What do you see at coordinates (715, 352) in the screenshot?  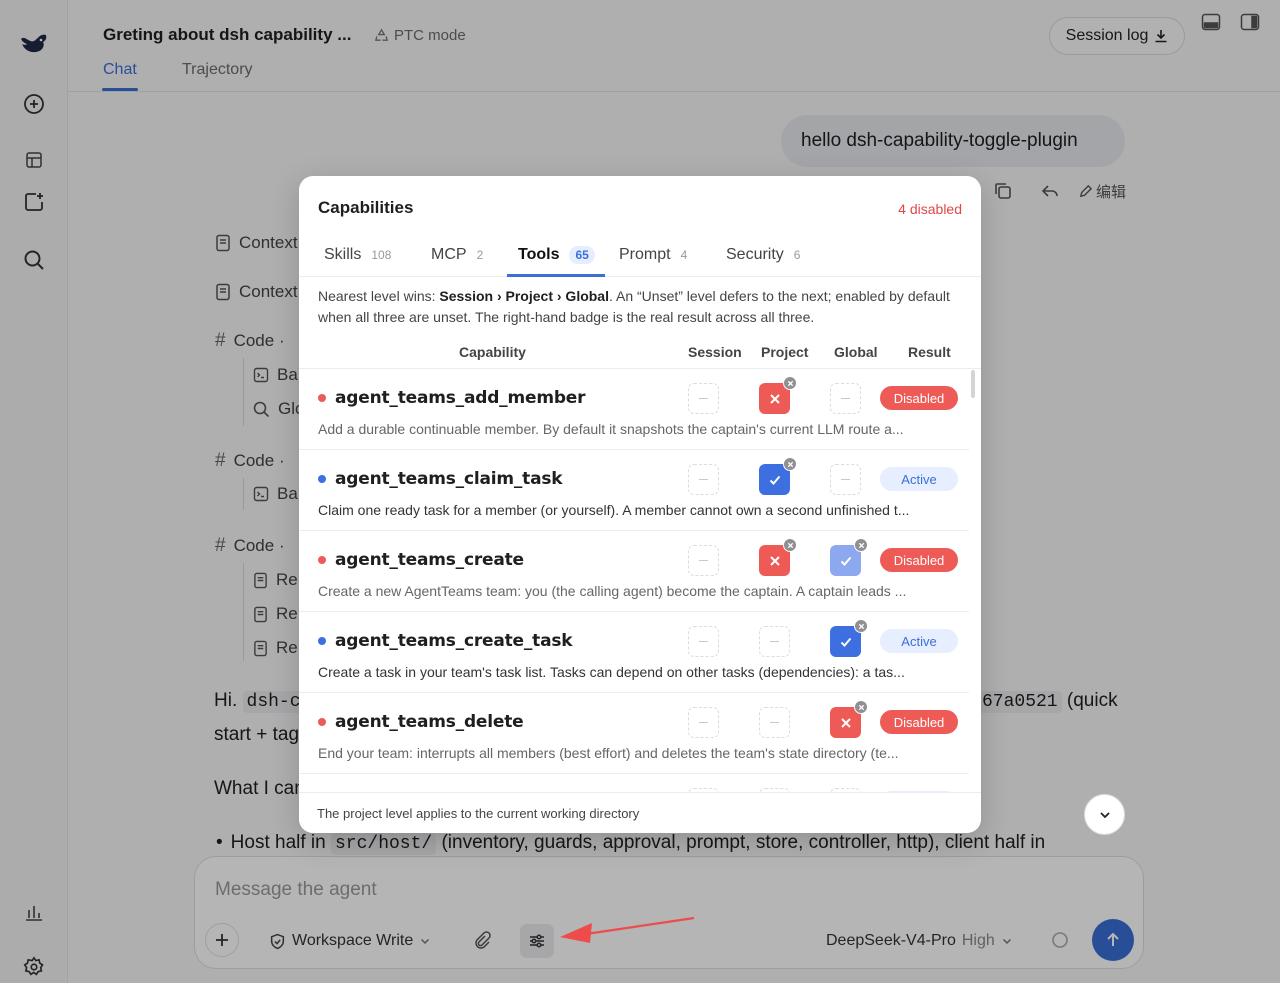 I see `col-session: Session` at bounding box center [715, 352].